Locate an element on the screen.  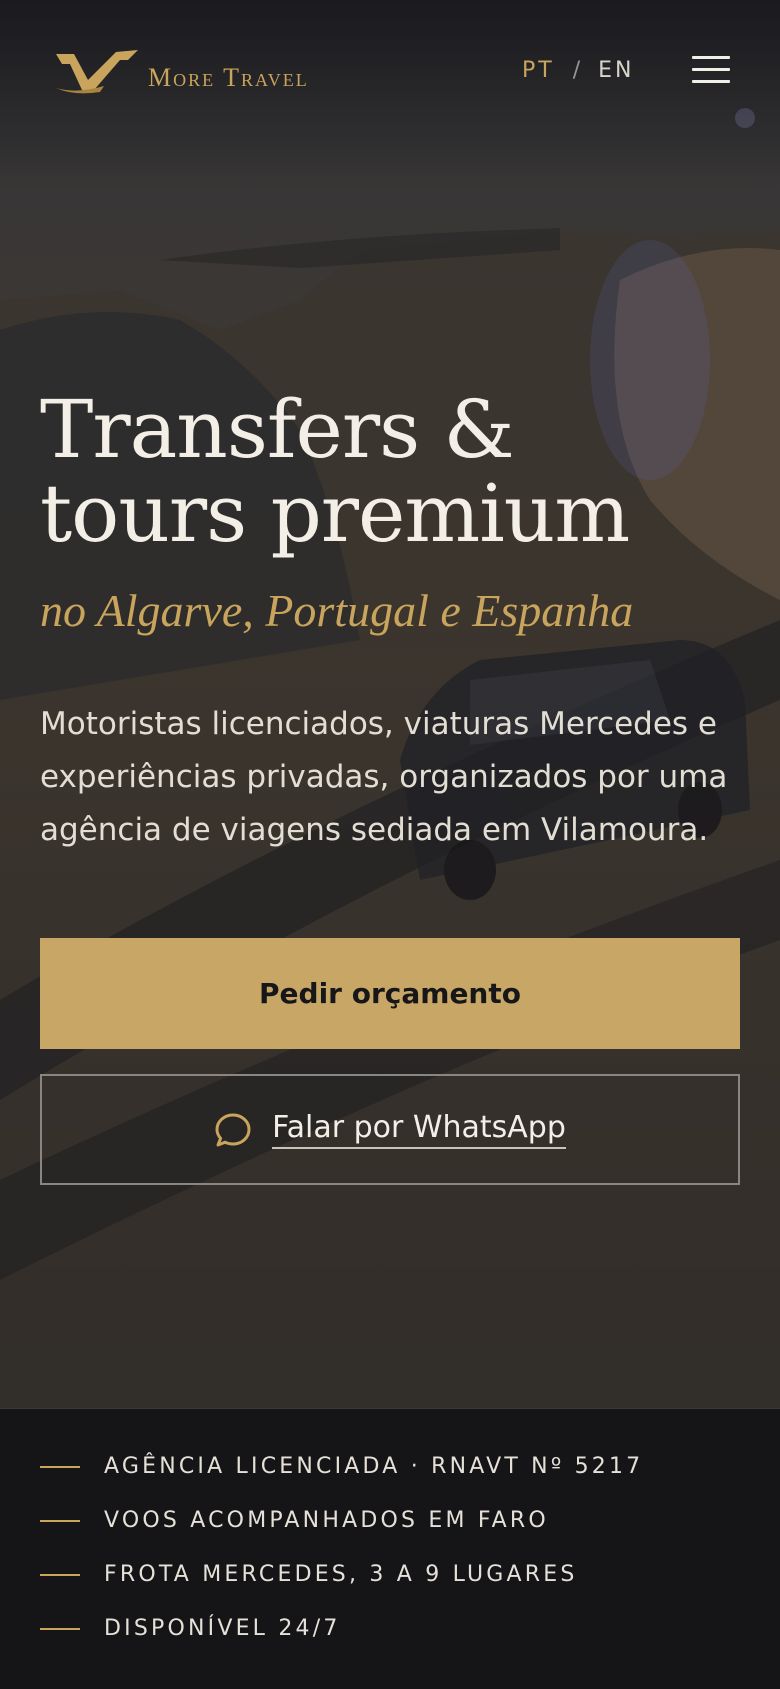
hero-title: Transfers & tours premium is located at coordinates (335, 472).